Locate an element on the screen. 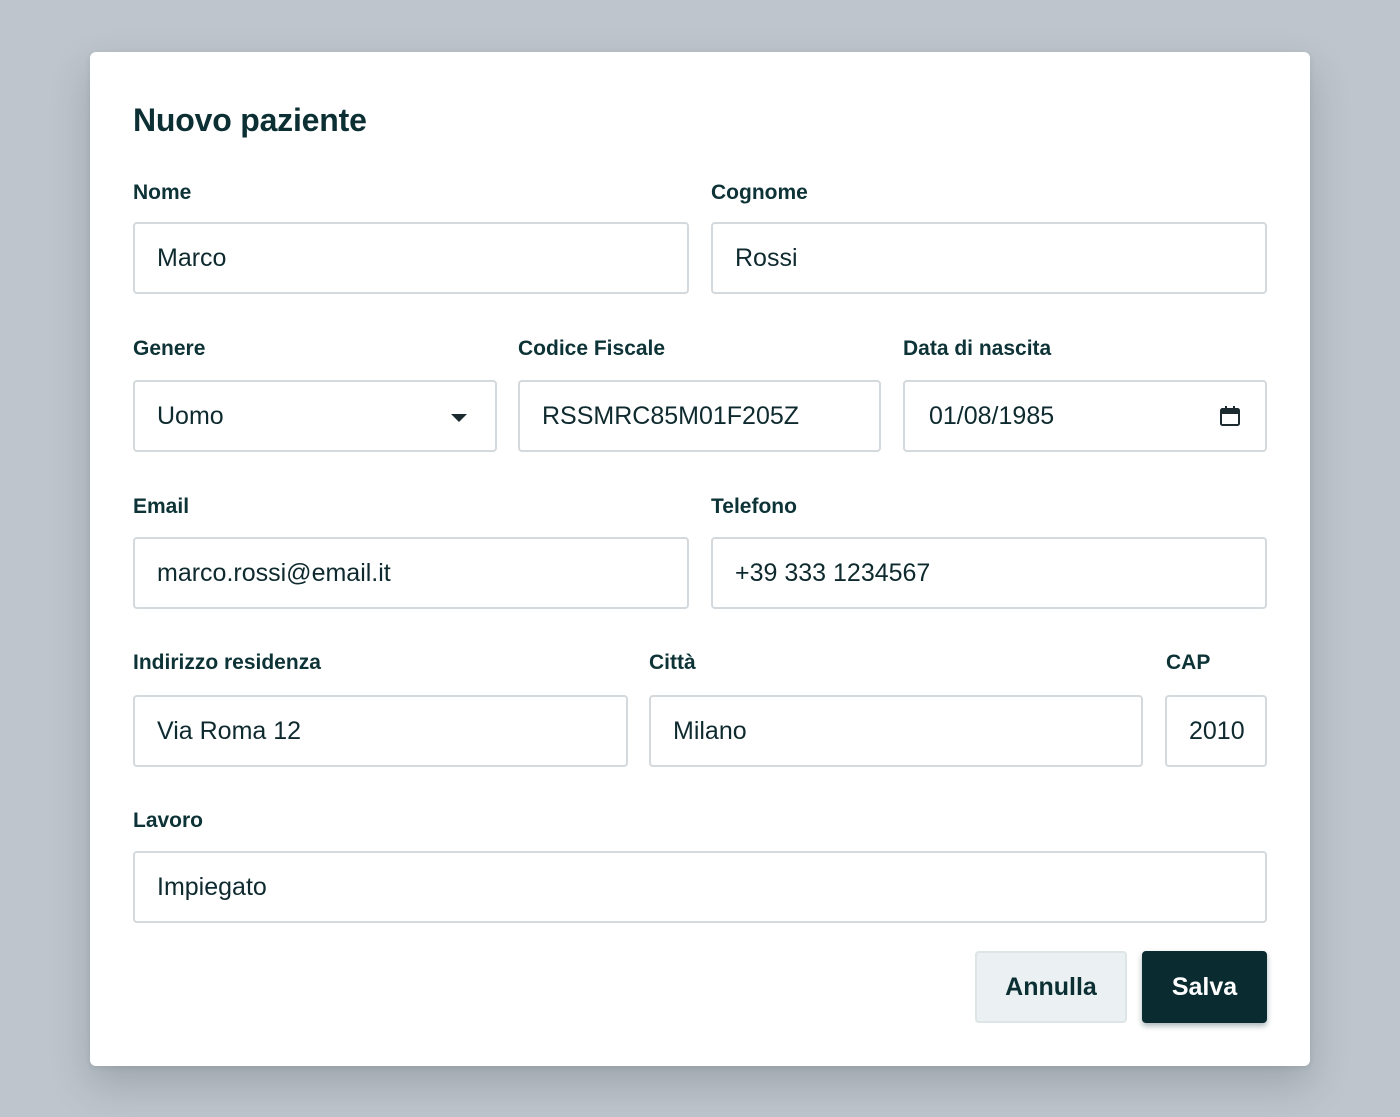 The height and width of the screenshot is (1117, 1400). lavoro-value: Impiegato is located at coordinates (212, 887).